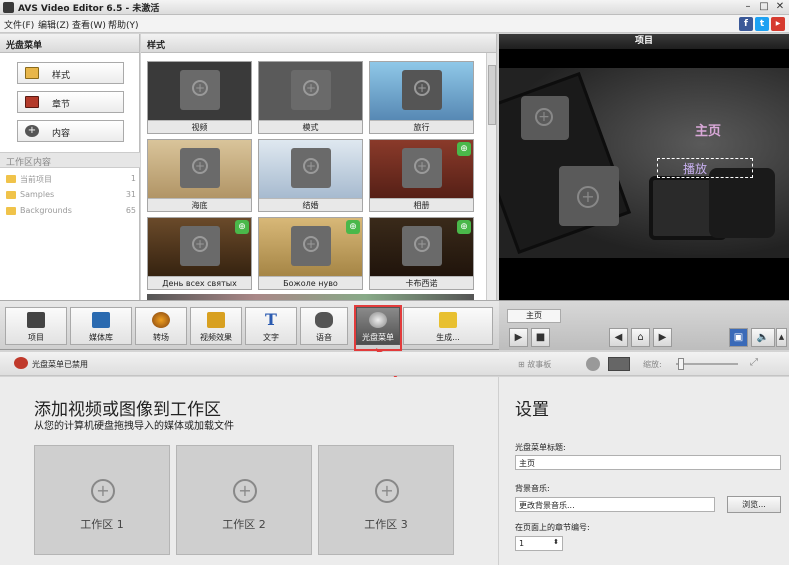 The height and width of the screenshot is (565, 789). I want to click on project-button: 项目, so click(36, 326).